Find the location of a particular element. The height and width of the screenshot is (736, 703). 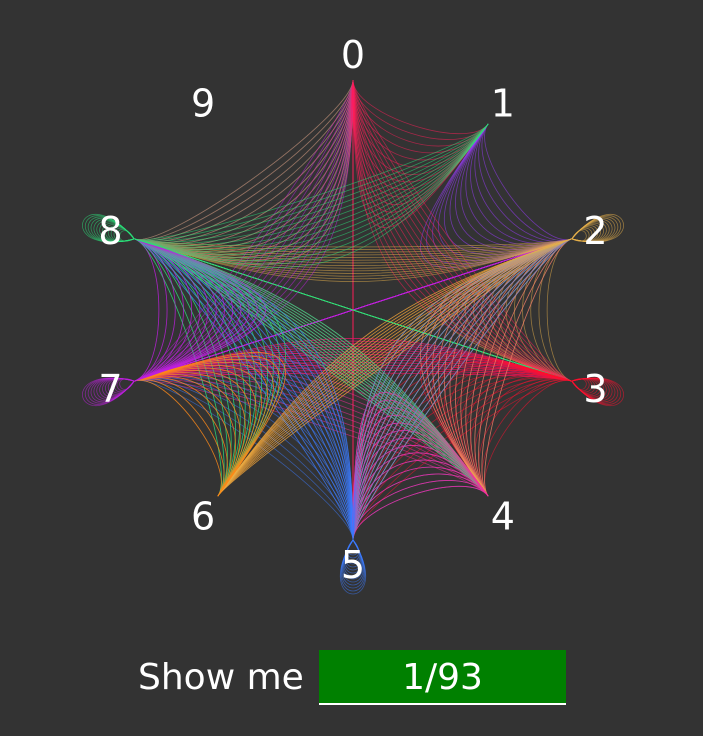

digit-label-1: 1 is located at coordinates (503, 104).